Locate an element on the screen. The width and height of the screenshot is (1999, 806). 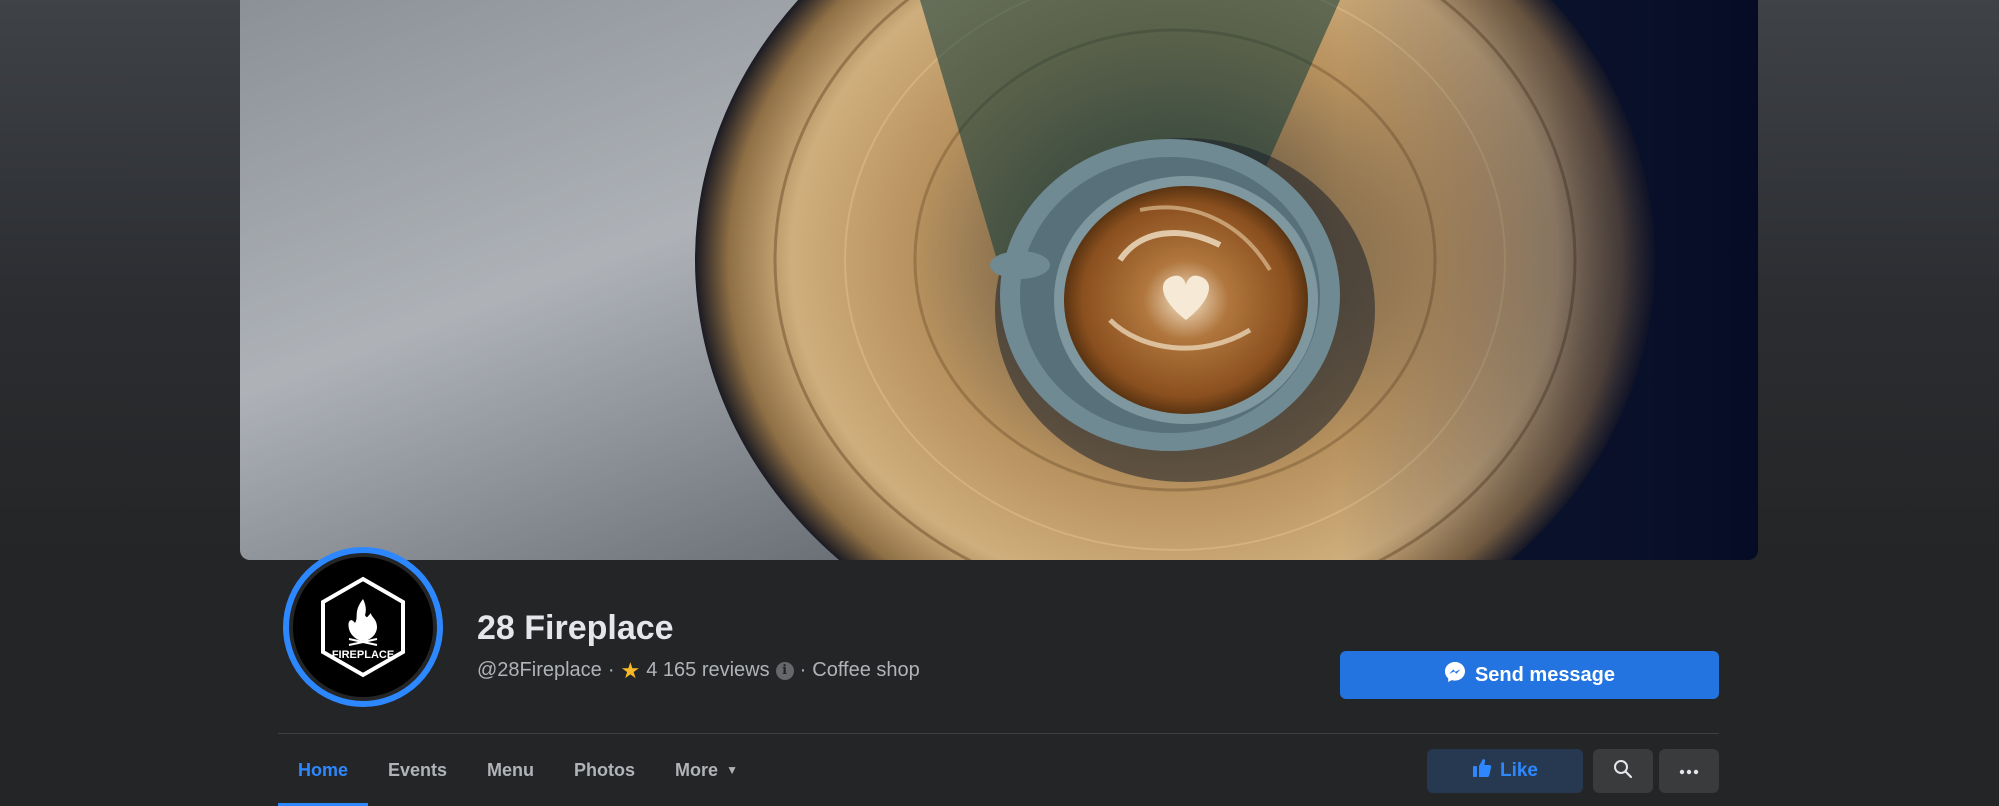
send-message-label: Send message is located at coordinates (1545, 674).